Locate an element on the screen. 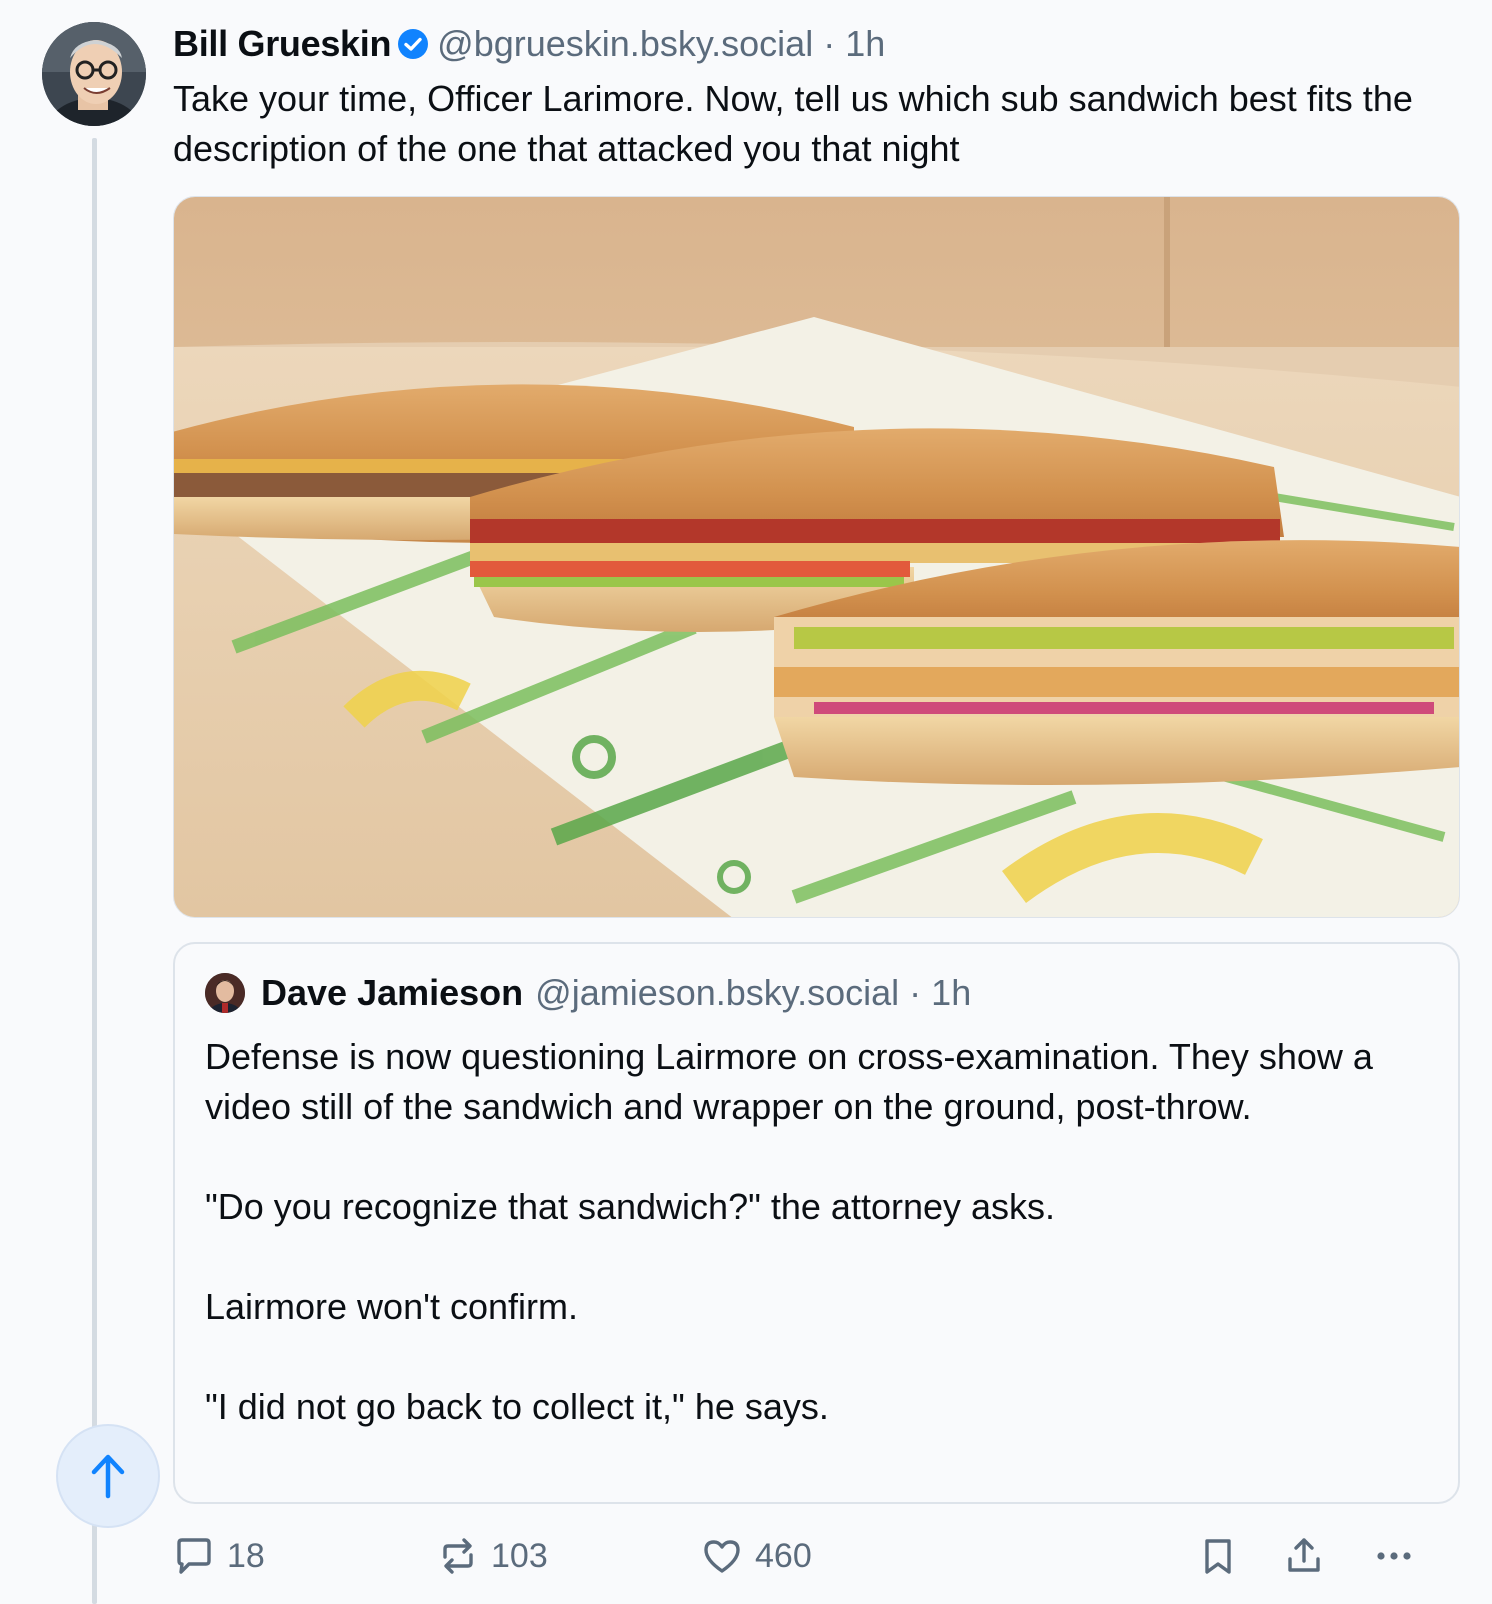 This screenshot has height=1604, width=1492. like-count: 460 is located at coordinates (783, 1555).